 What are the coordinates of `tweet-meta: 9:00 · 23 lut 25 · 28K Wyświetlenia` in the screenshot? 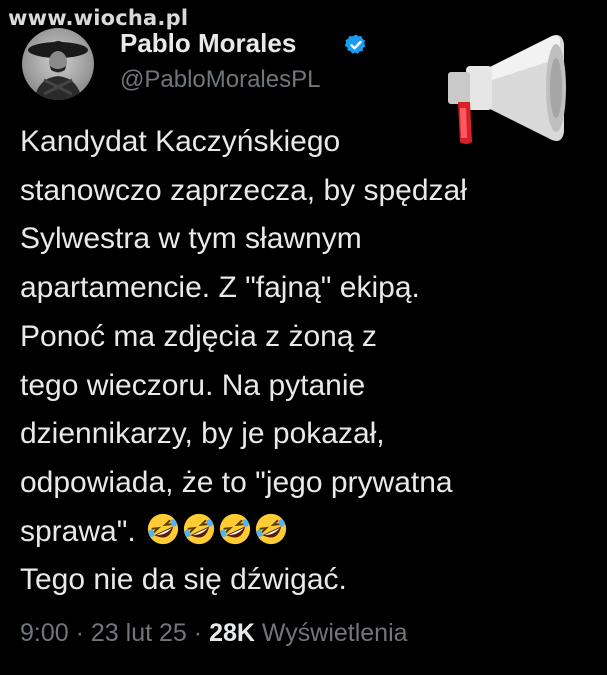 It's located at (214, 633).